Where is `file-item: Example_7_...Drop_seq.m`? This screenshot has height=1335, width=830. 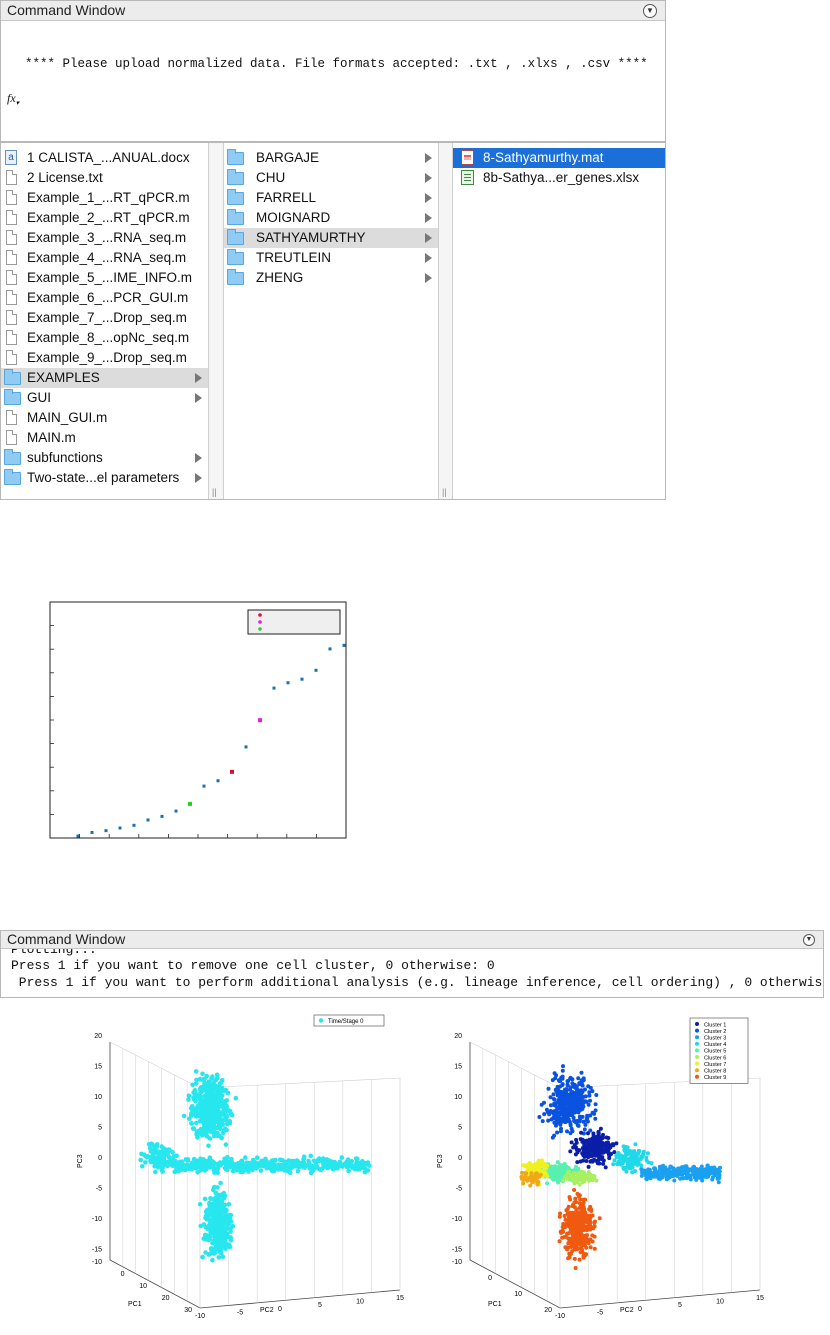 file-item: Example_7_...Drop_seq.m is located at coordinates (104, 318).